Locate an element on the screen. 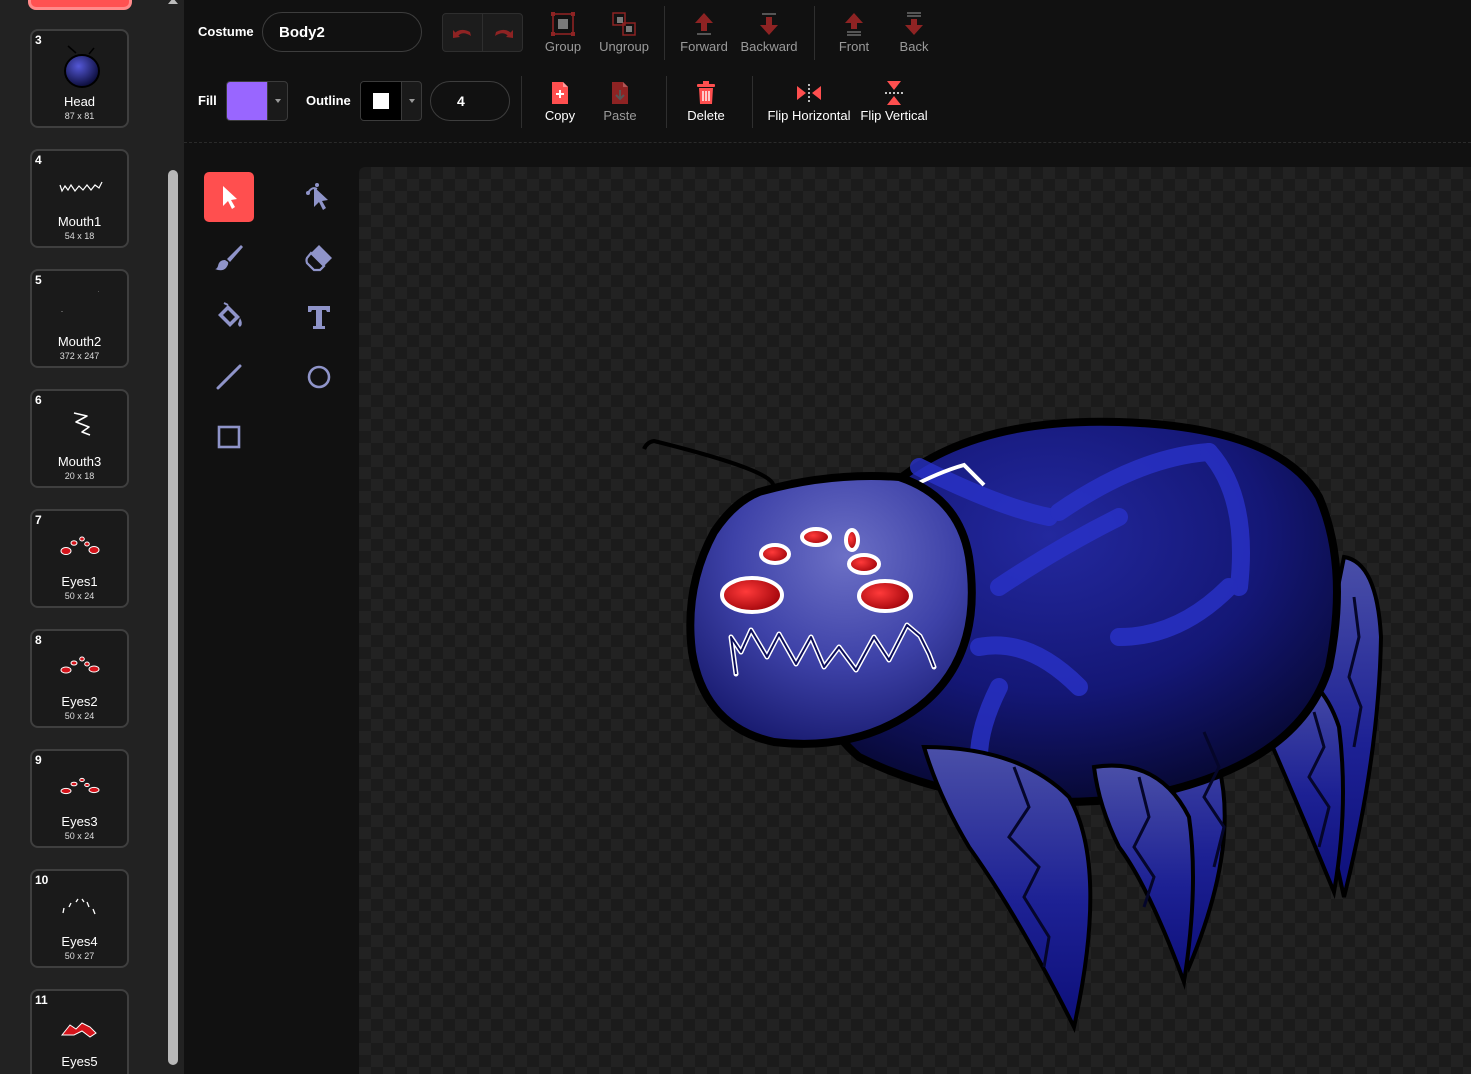 The height and width of the screenshot is (1074, 1471). costume-label: Costume is located at coordinates (226, 31).